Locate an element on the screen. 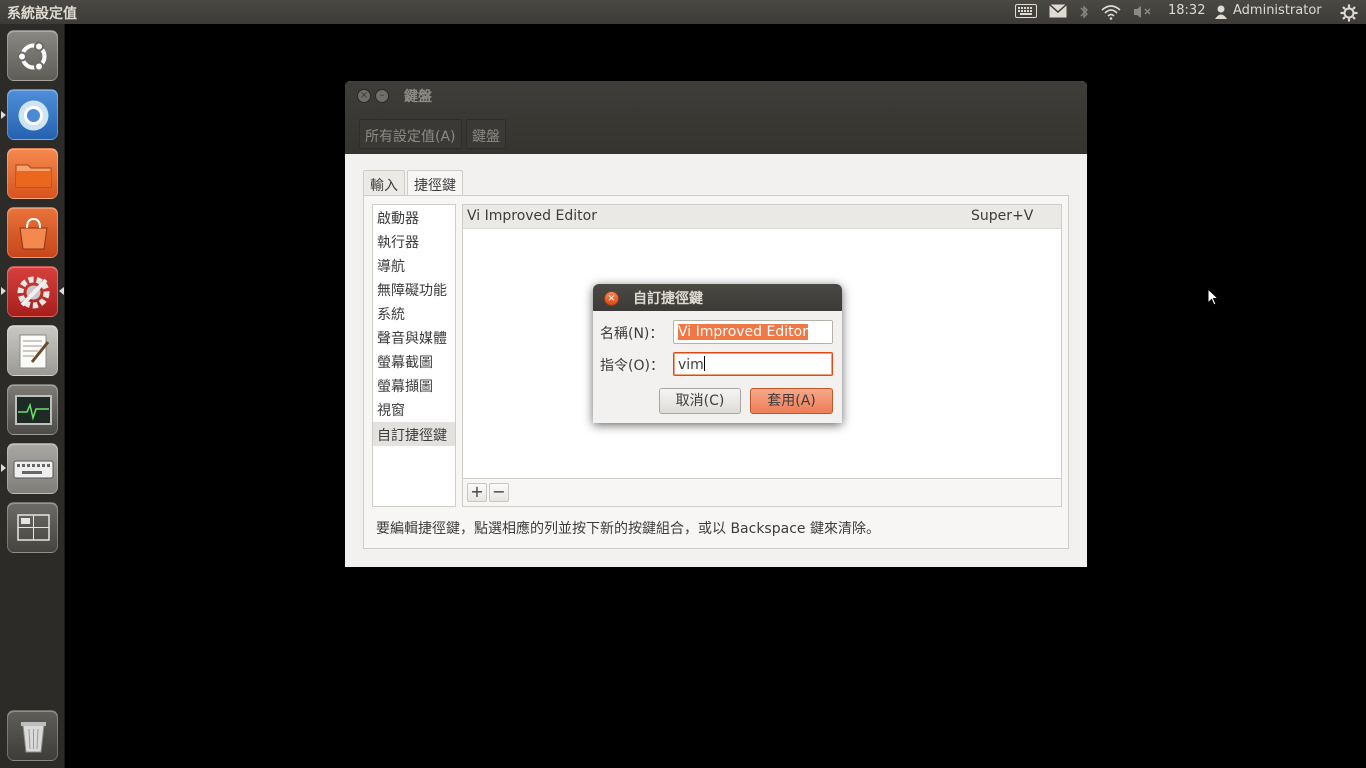 This screenshot has height=768, width=1366. clock: 18:32 is located at coordinates (1186, 10).